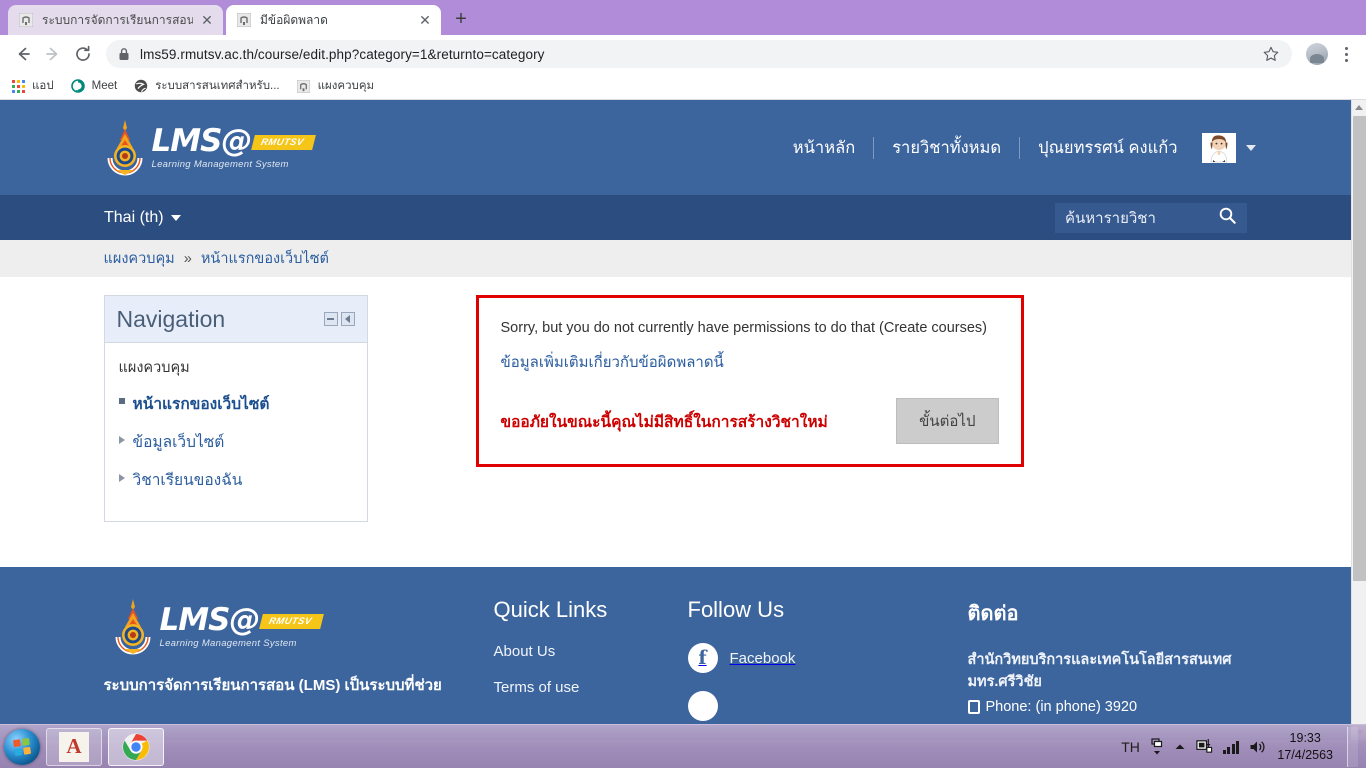  I want to click on tray-signal-strength-icon, so click(1231, 747).